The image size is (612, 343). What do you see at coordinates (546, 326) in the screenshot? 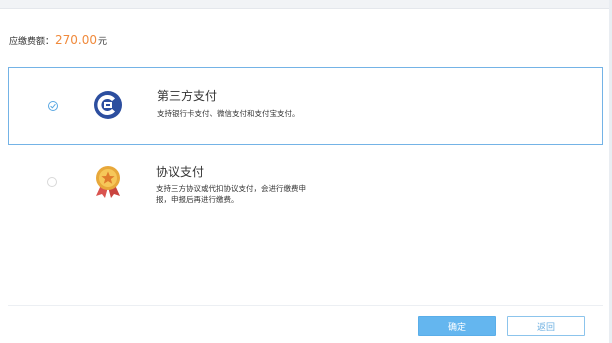
I see `back-button: 返回` at bounding box center [546, 326].